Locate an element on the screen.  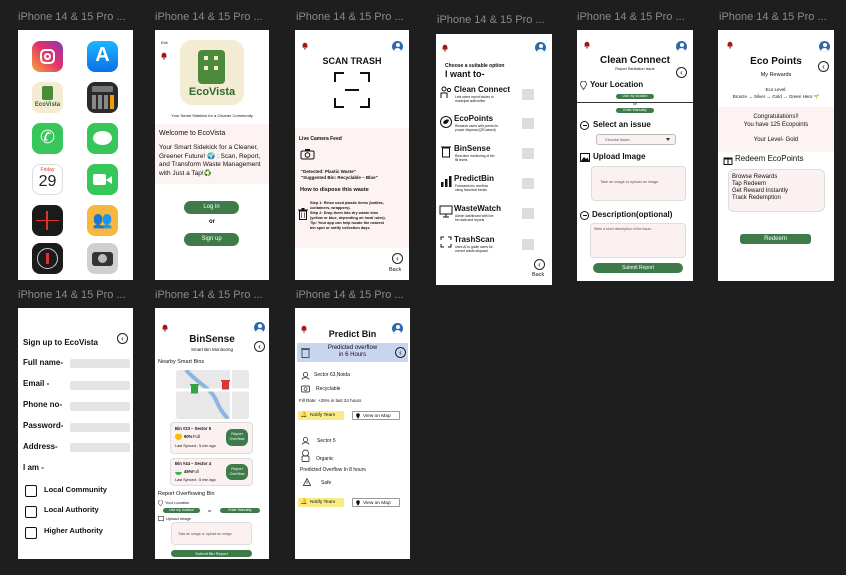
family-app-icon: 👥 is located at coordinates (102, 220).